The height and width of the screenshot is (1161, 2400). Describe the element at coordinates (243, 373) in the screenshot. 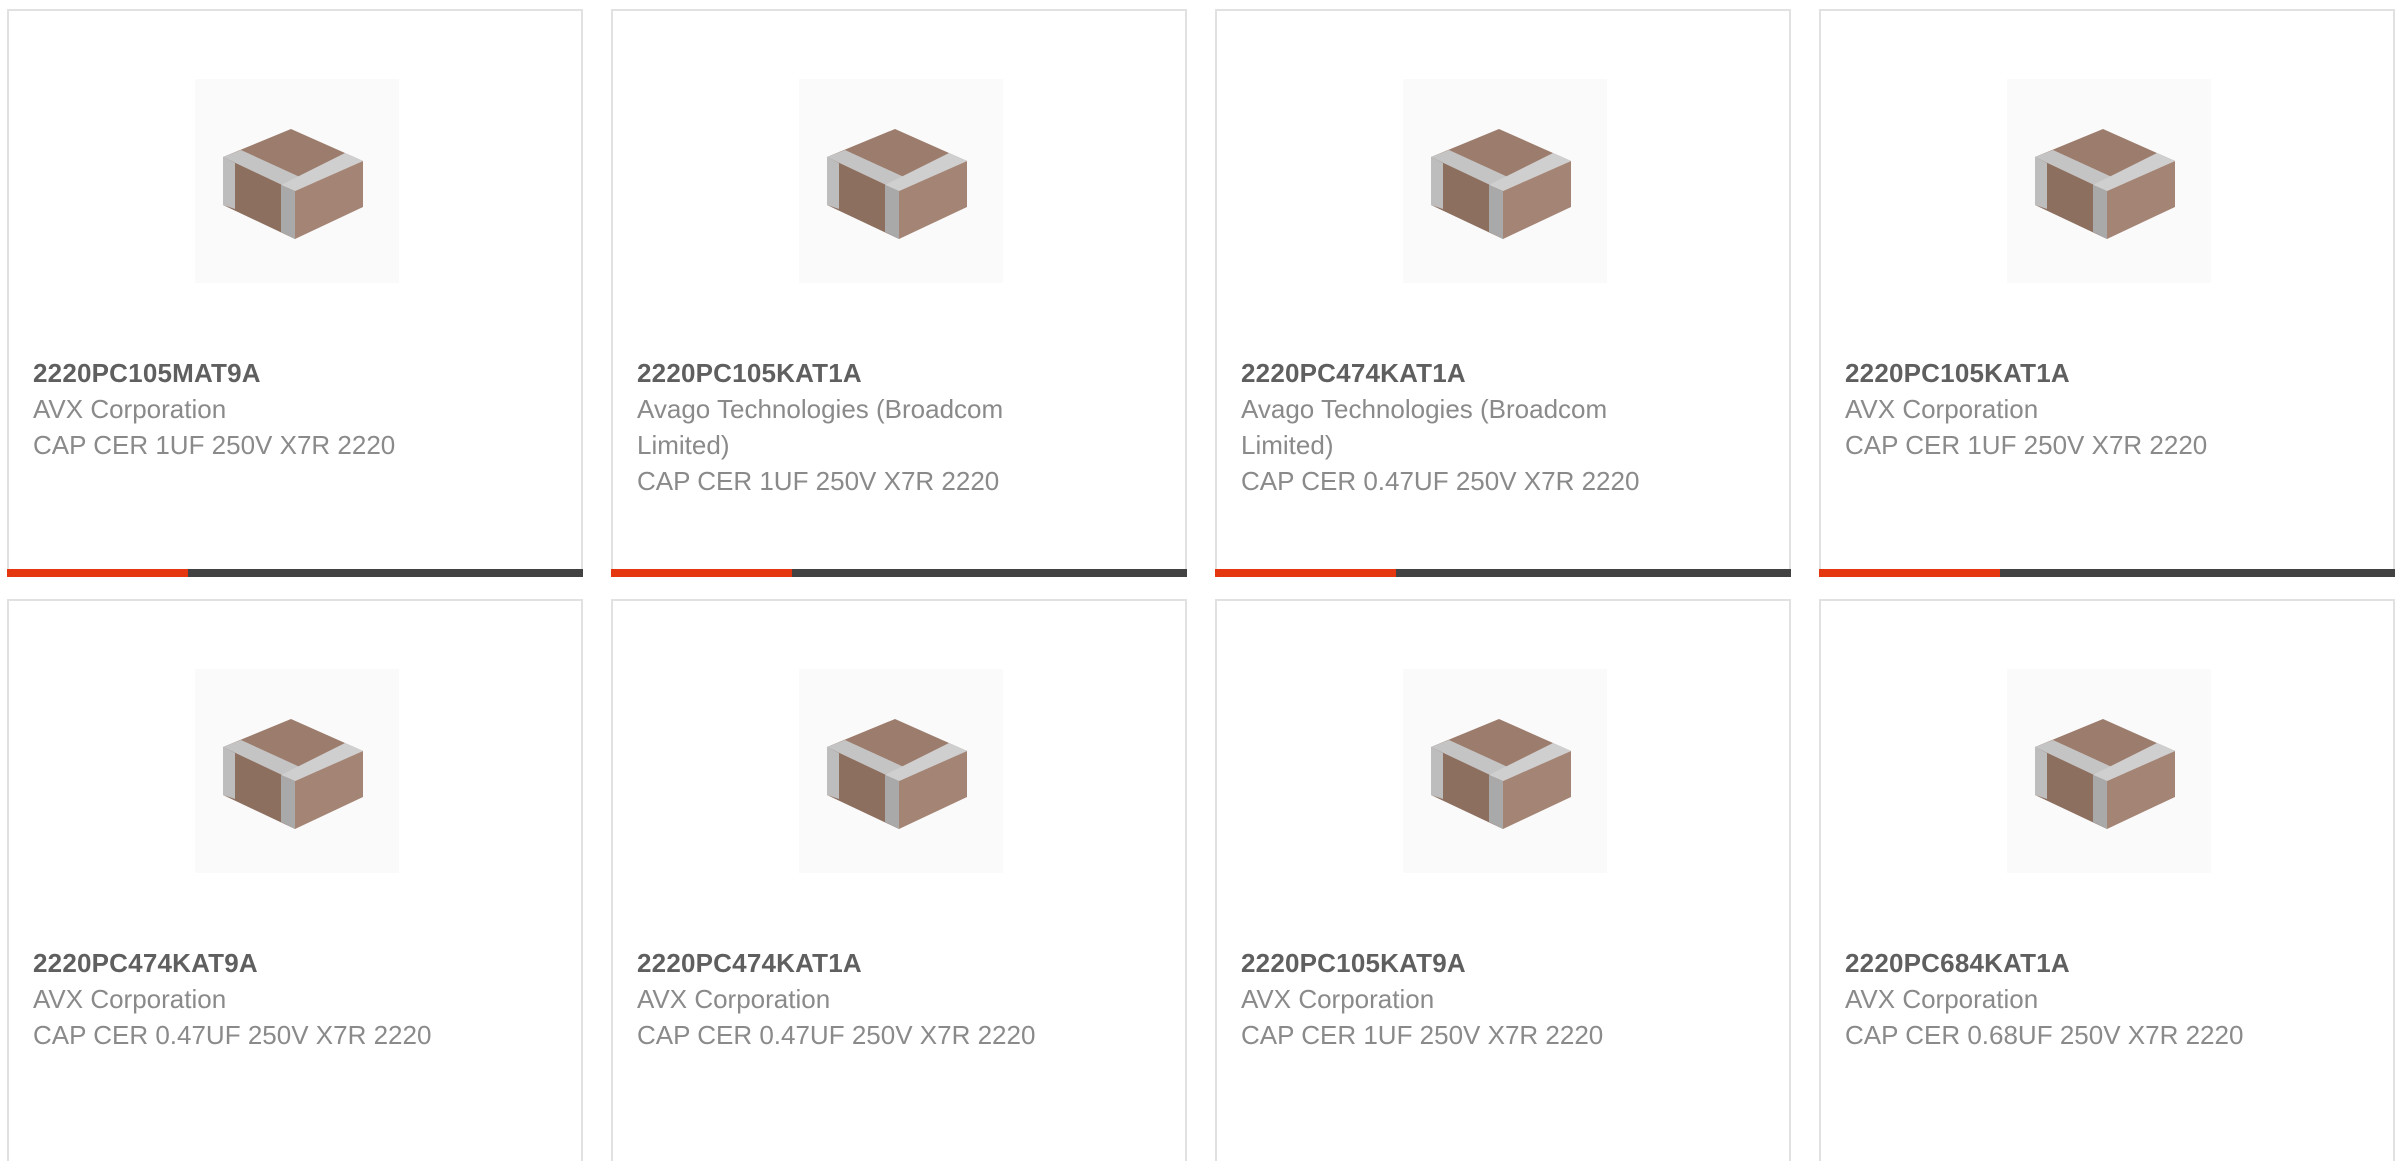

I see `part-number: 2220PC105MAT9A` at that location.